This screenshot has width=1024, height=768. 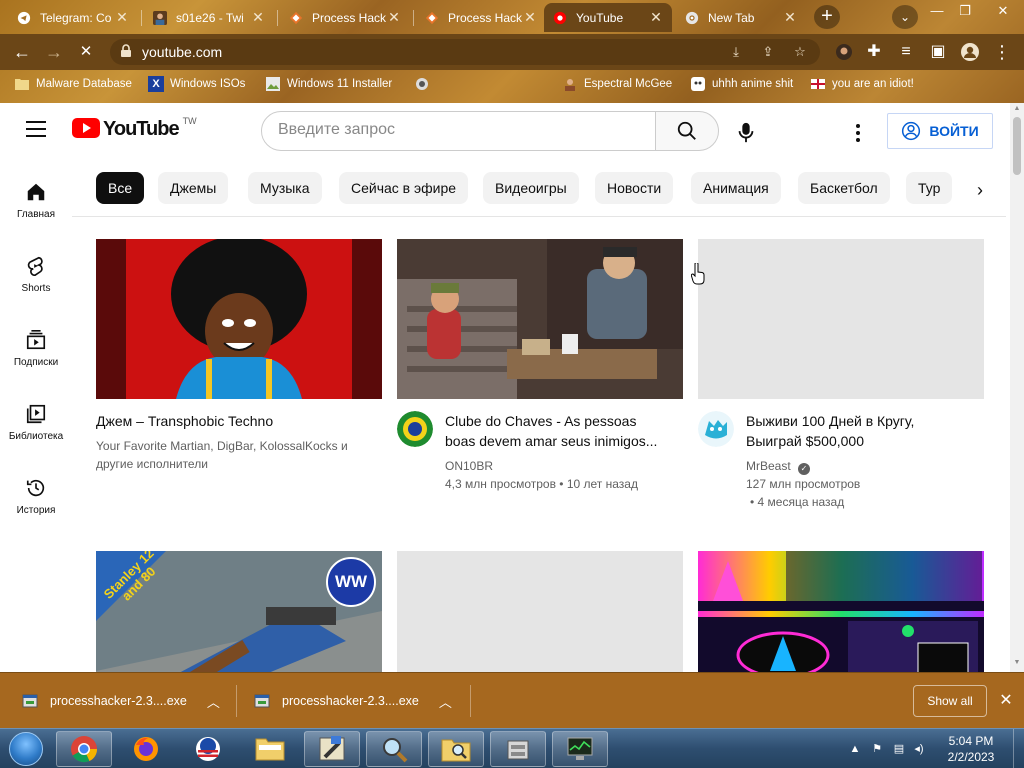 What do you see at coordinates (580, 749) in the screenshot?
I see `taskbar-task-manager` at bounding box center [580, 749].